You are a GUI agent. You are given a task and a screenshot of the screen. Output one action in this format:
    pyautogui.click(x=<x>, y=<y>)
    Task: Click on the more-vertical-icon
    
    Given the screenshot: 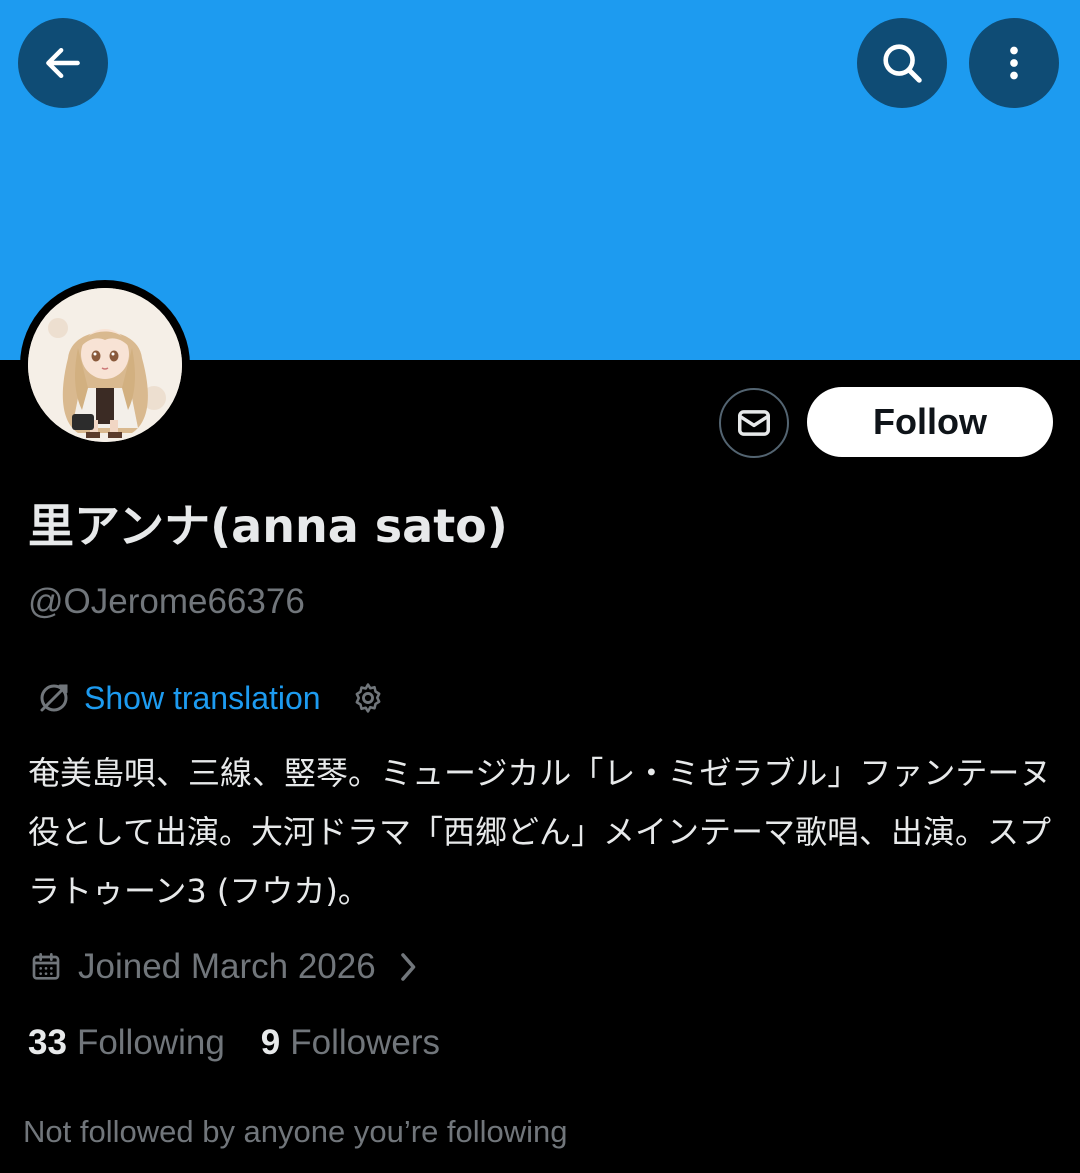 What is the action you would take?
    pyautogui.click(x=1014, y=63)
    